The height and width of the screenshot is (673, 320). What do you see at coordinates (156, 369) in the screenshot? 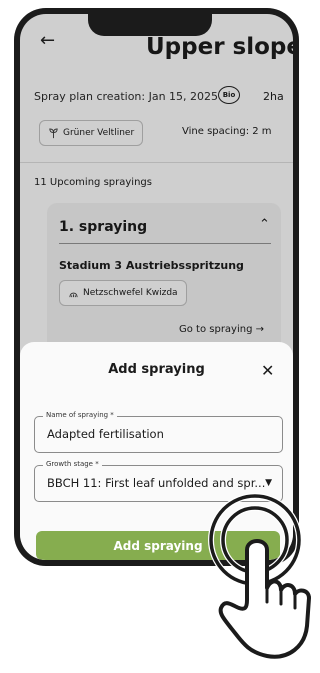
I see `sheet-title: Add spraying` at bounding box center [156, 369].